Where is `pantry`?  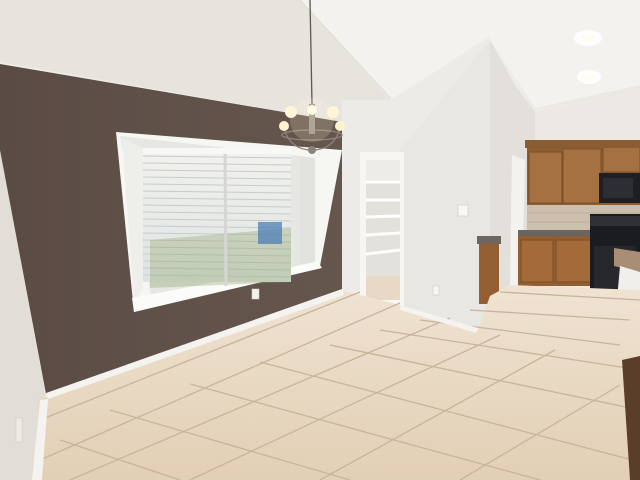 pantry is located at coordinates (382, 230).